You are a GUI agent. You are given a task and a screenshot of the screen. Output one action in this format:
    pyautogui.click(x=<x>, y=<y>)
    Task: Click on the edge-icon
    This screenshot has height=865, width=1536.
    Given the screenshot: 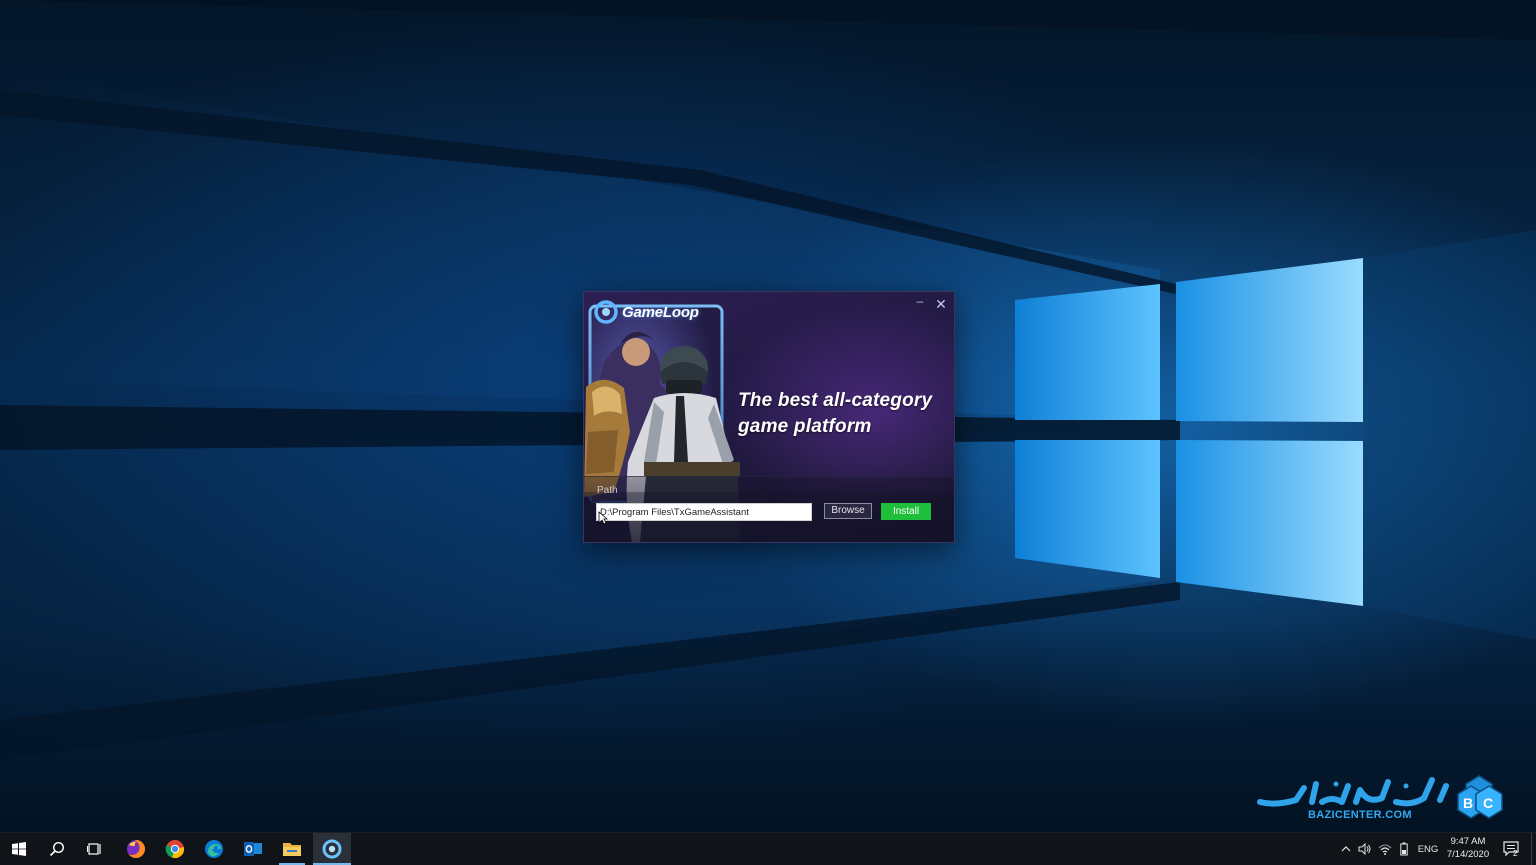 What is the action you would take?
    pyautogui.click(x=214, y=849)
    